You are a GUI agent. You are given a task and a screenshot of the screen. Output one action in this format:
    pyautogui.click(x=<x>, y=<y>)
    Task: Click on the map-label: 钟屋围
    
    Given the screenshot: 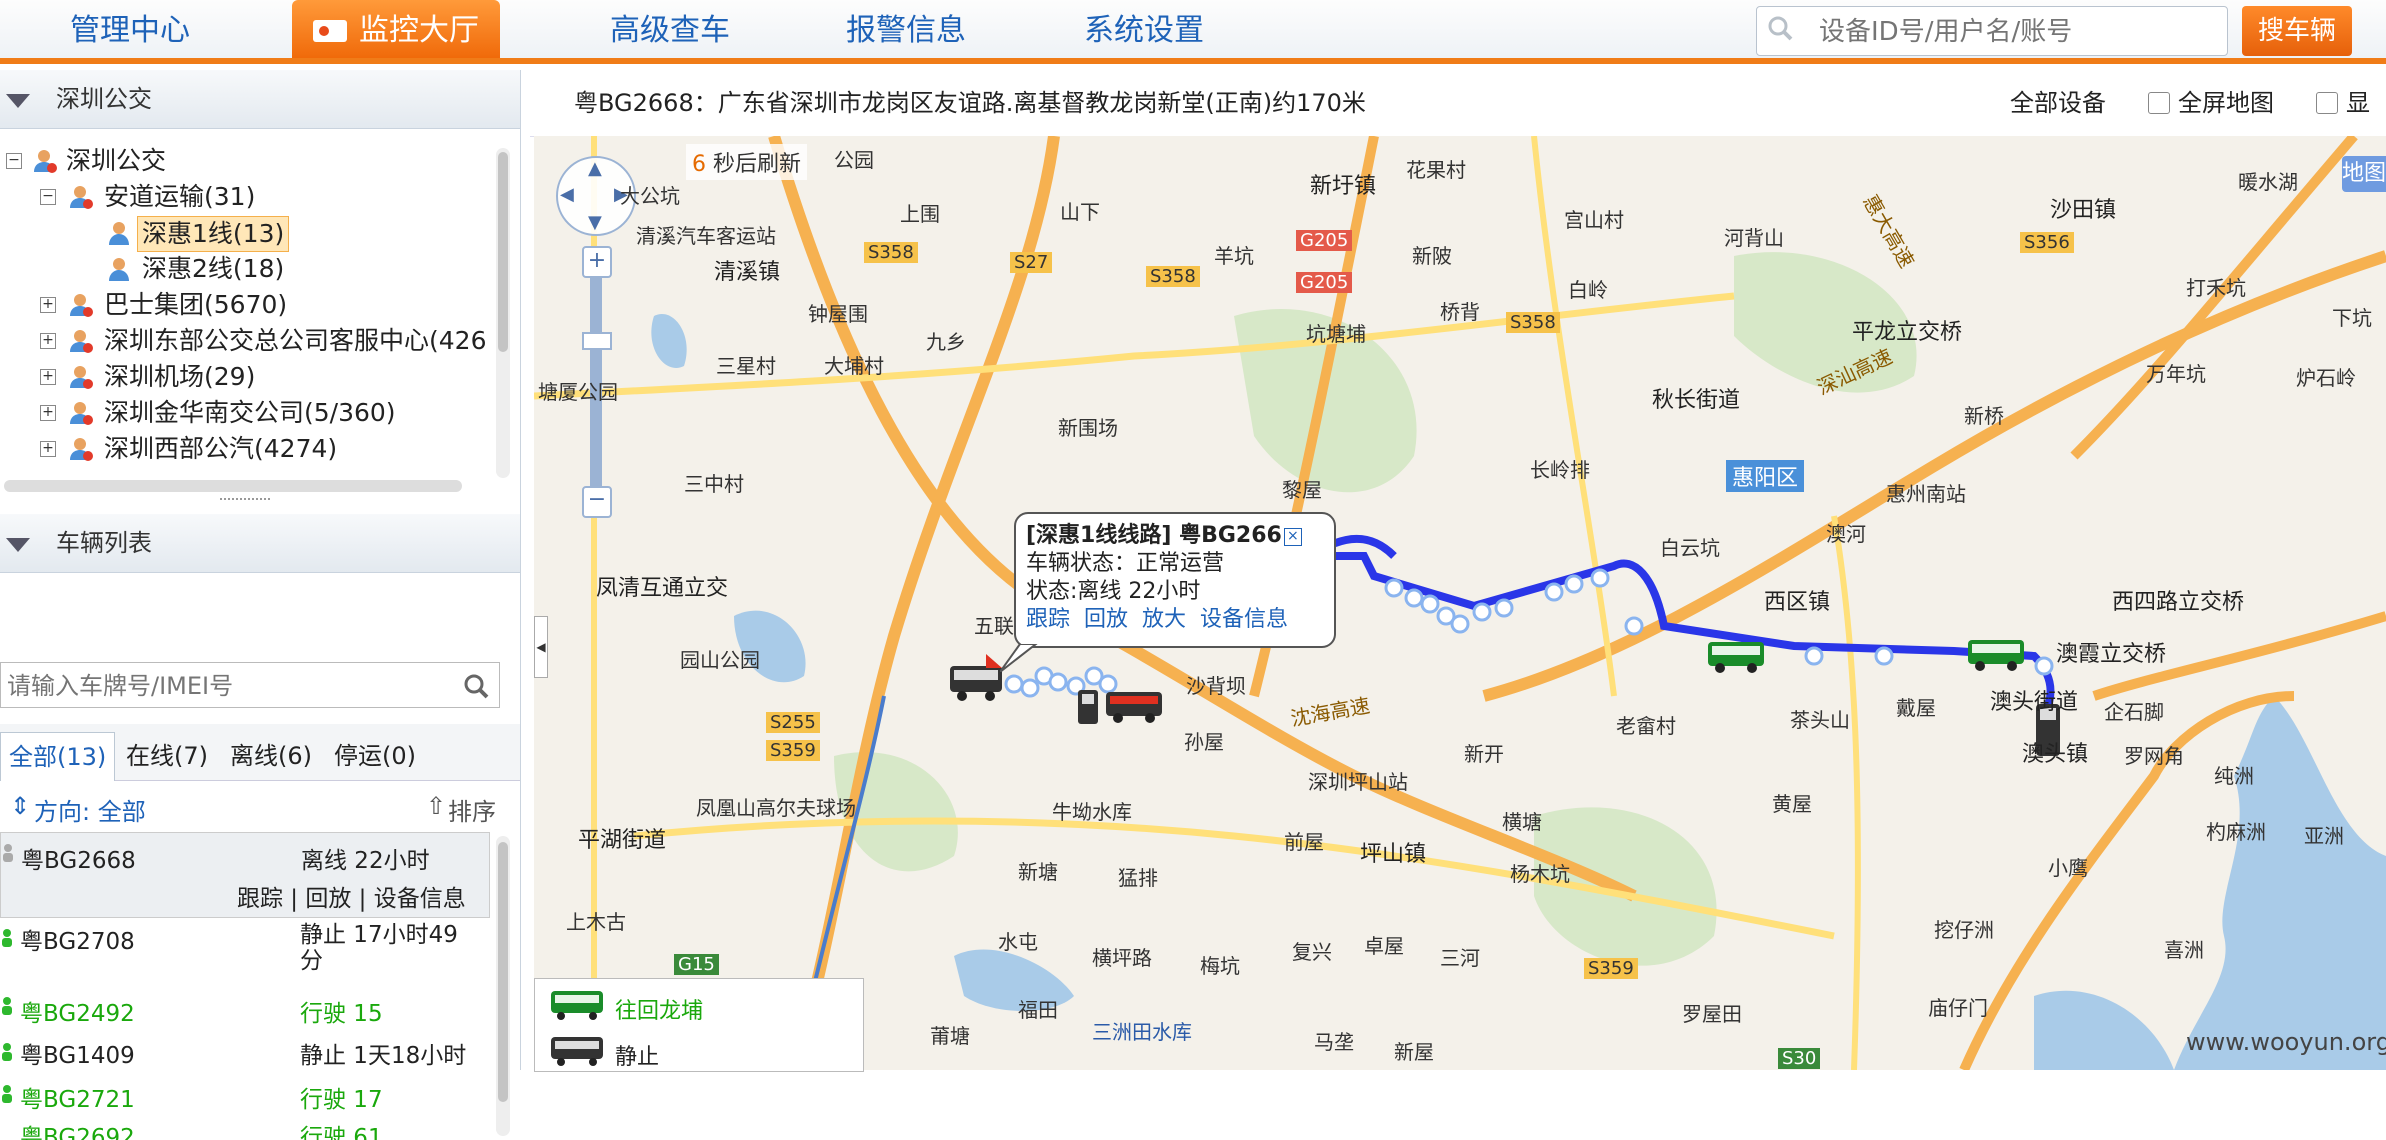 What is the action you would take?
    pyautogui.click(x=838, y=314)
    